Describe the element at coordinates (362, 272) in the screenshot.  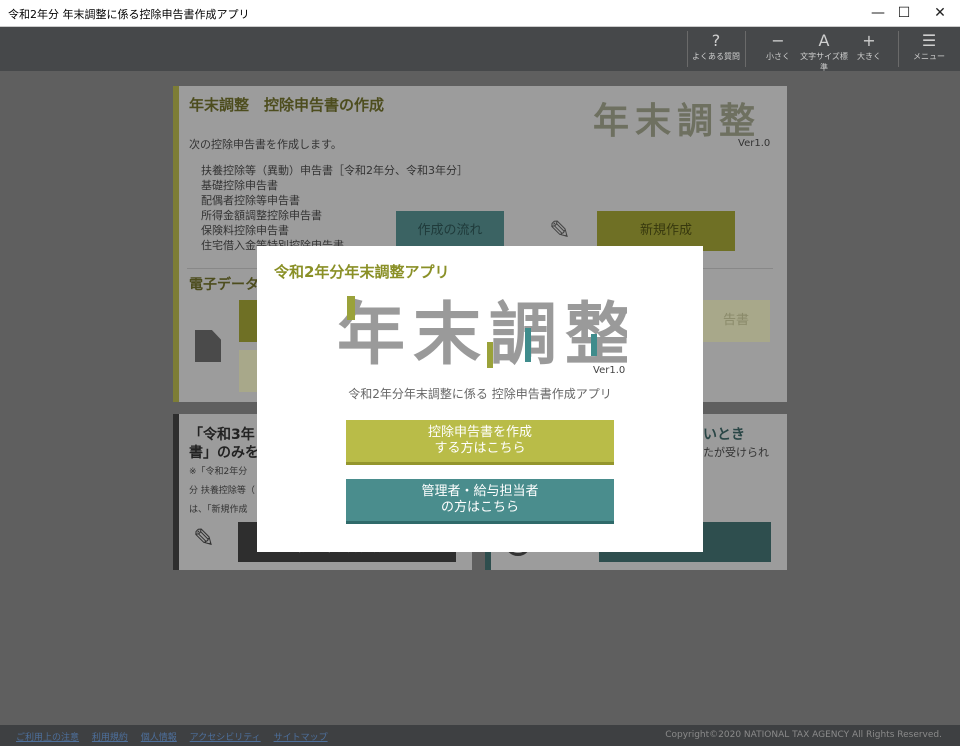
I see `dialog-title: 令和2年分年末調整アプリ` at that location.